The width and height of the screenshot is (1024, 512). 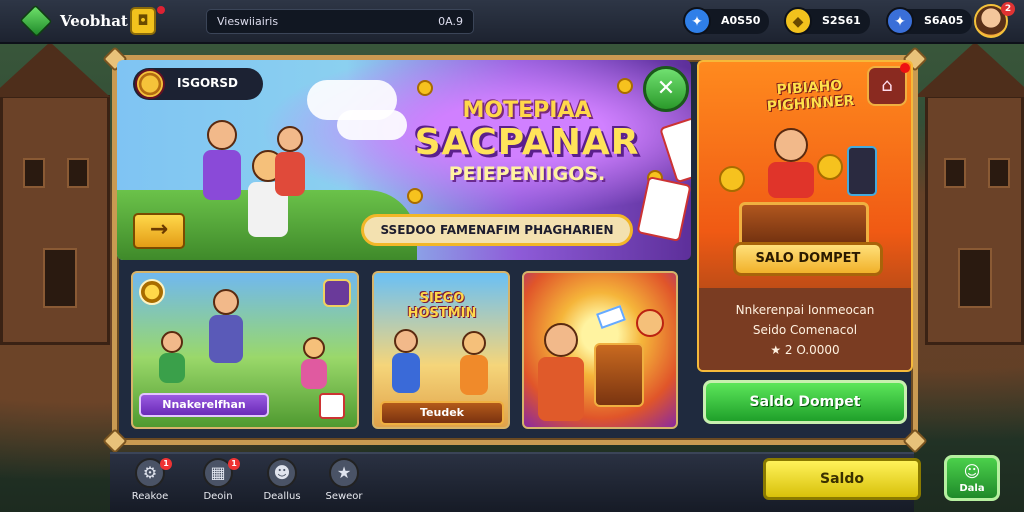 What do you see at coordinates (841, 20) in the screenshot?
I see `resource-value: S2S61` at bounding box center [841, 20].